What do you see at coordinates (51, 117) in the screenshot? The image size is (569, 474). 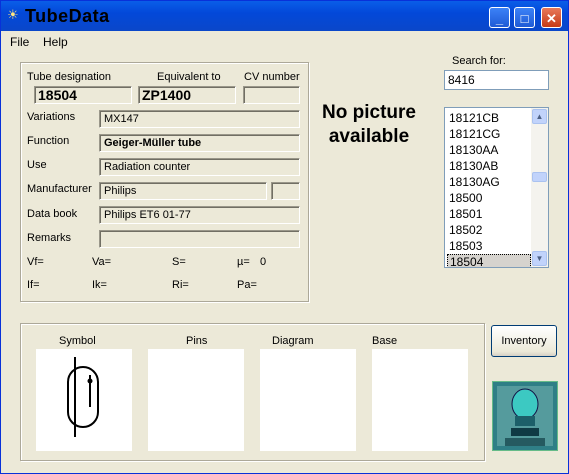 I see `variations-label: Variations` at bounding box center [51, 117].